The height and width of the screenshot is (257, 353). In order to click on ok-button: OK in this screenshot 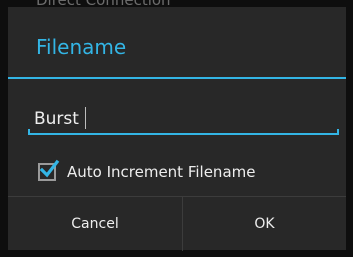, I will do `click(264, 224)`.